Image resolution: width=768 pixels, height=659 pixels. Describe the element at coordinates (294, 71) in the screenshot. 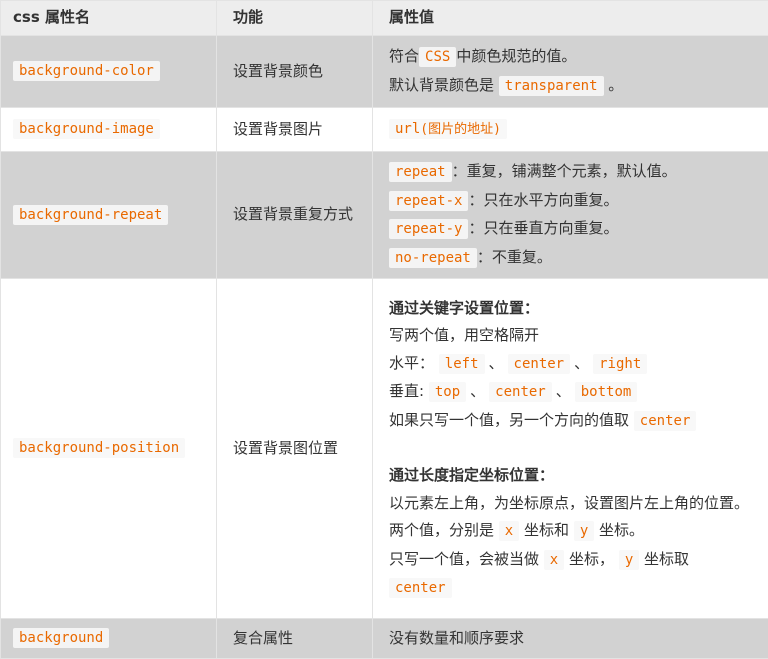

I see `function-cell: 设置背景颜色` at that location.